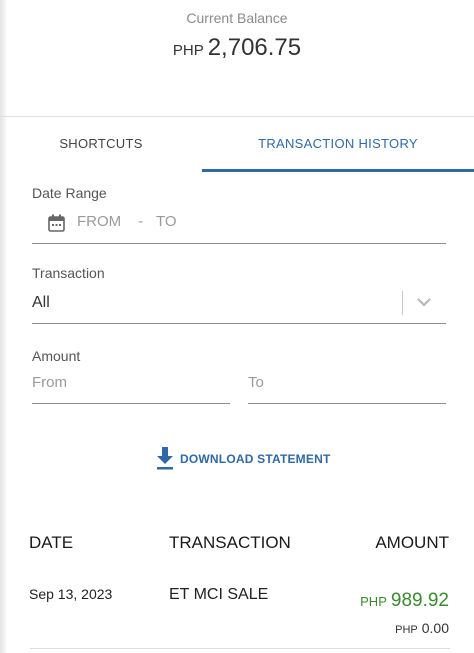  Describe the element at coordinates (239, 304) in the screenshot. I see `transaction-type-select: All` at that location.